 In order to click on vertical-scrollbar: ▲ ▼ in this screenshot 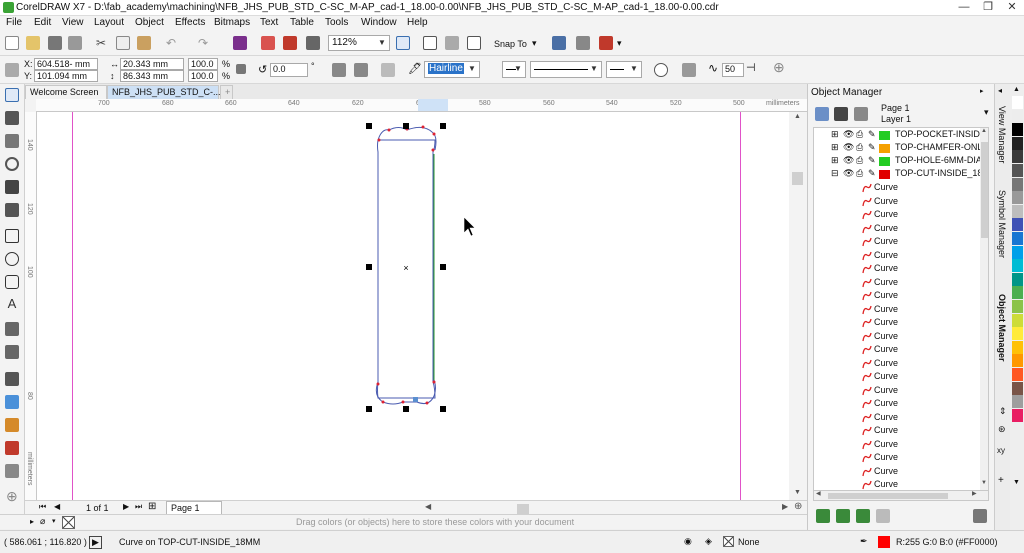, I will do `click(798, 306)`.